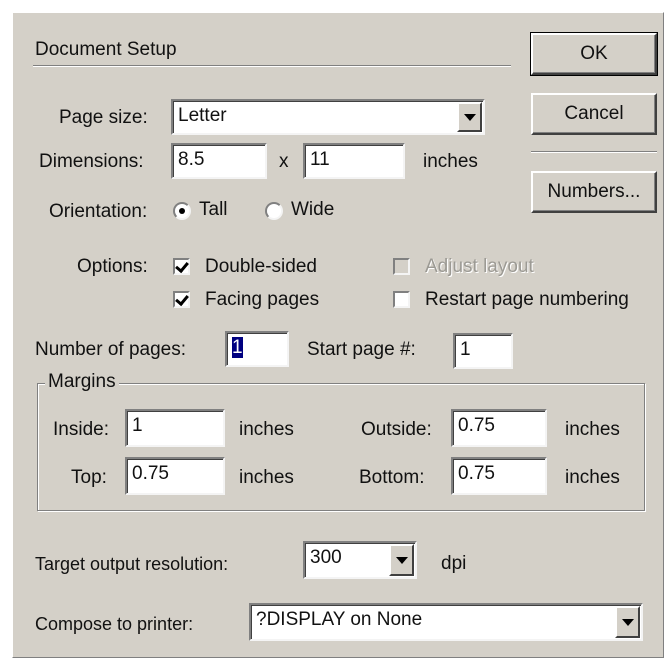 The image size is (672, 669). What do you see at coordinates (175, 476) in the screenshot?
I see `top-field: 0.75` at bounding box center [175, 476].